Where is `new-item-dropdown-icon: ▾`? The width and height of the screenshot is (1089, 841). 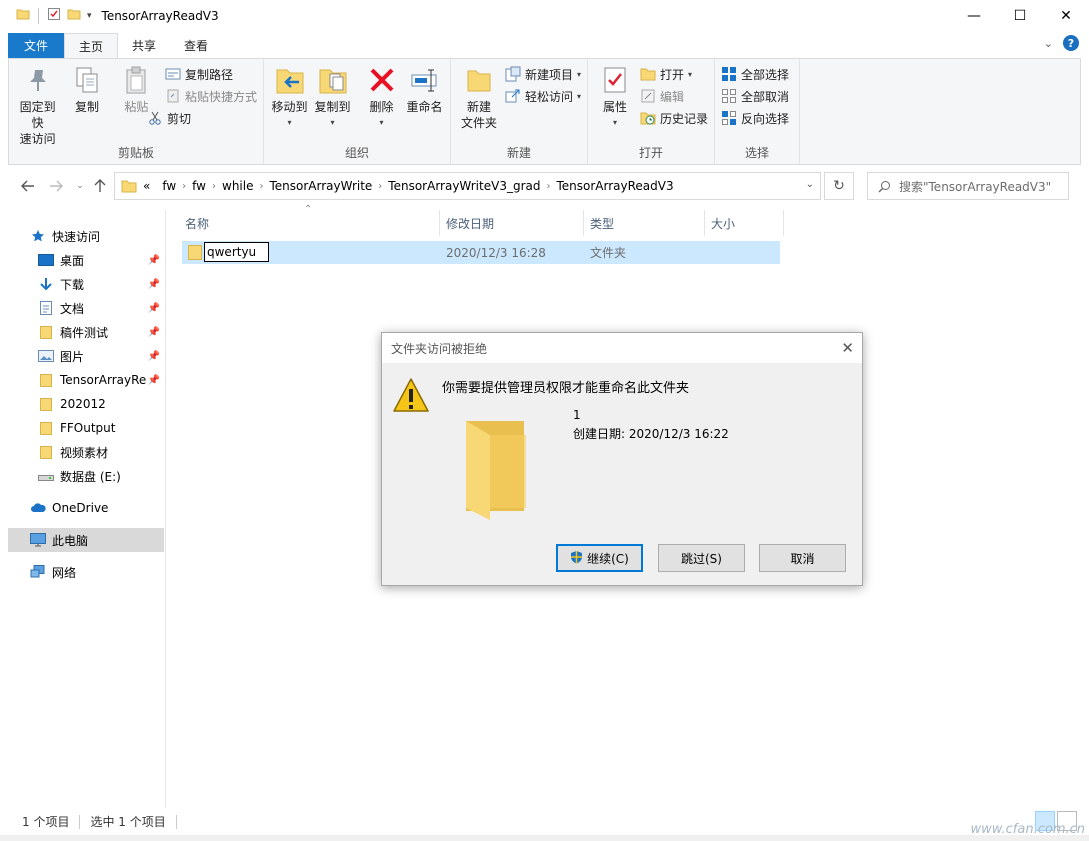 new-item-dropdown-icon: ▾ is located at coordinates (578, 74).